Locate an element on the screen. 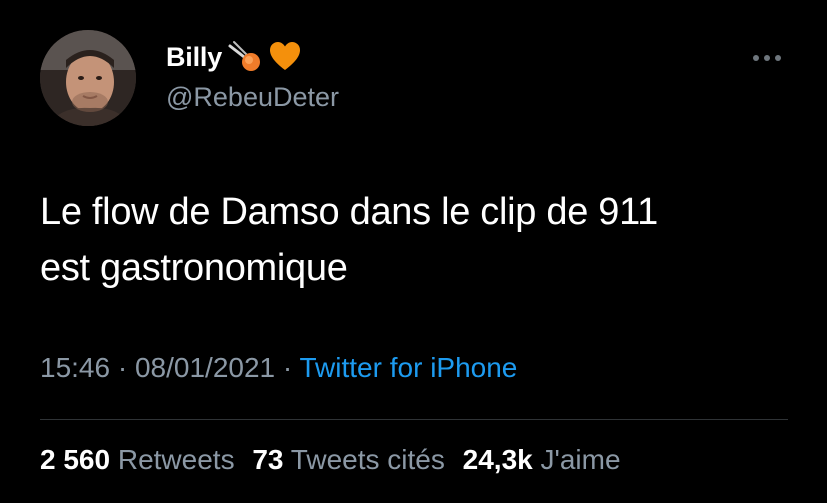 This screenshot has width=827, height=503. likes-label: J'aime is located at coordinates (580, 459).